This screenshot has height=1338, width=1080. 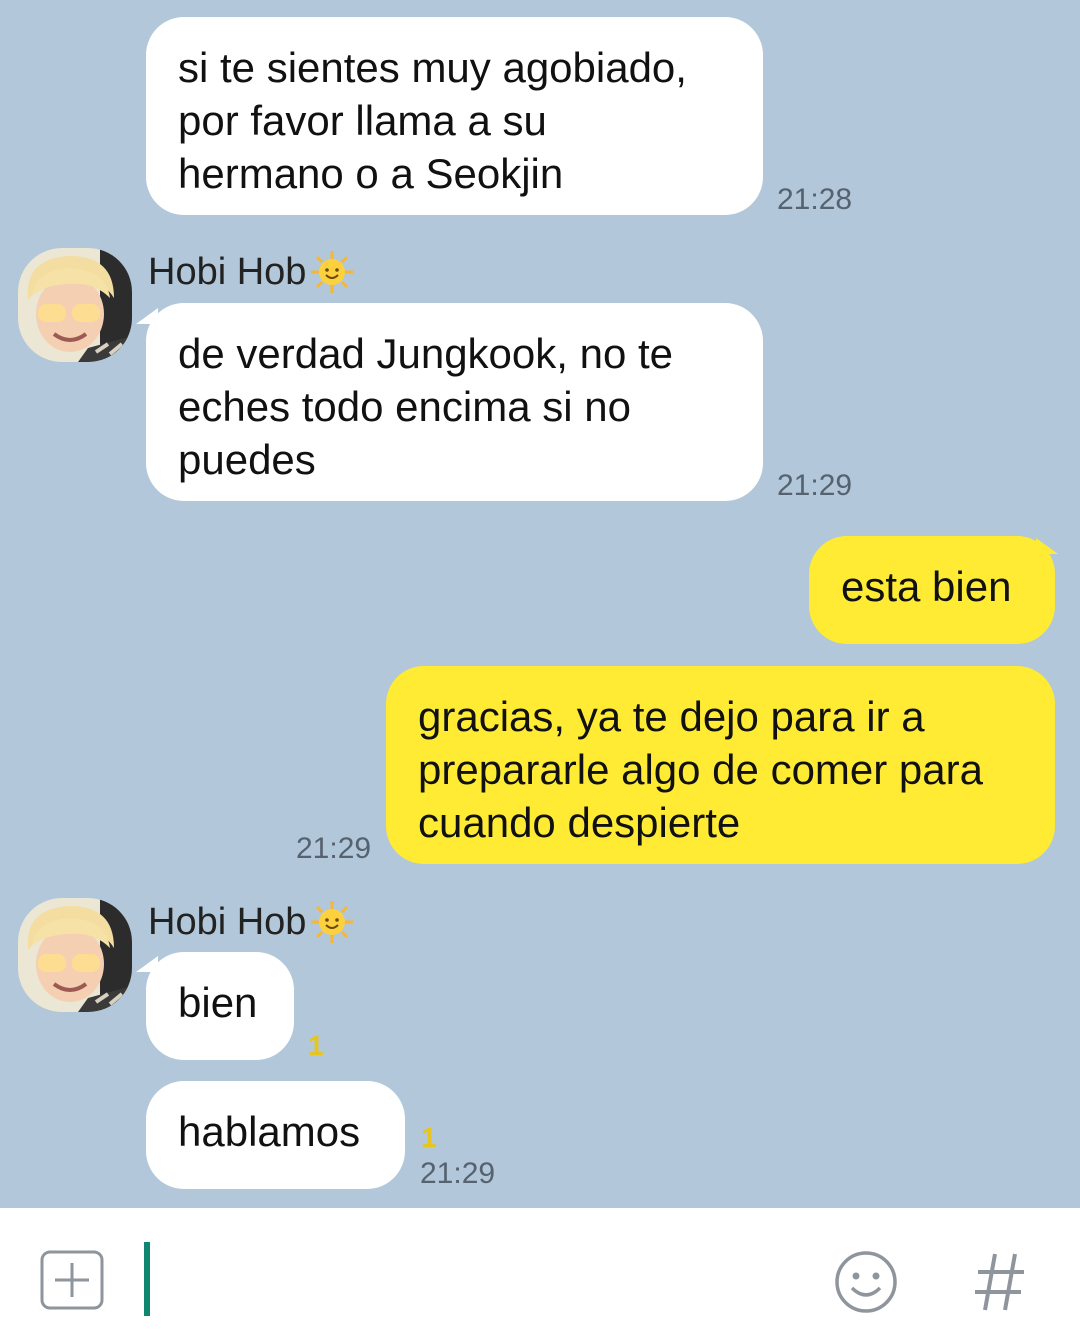 I want to click on text-cursor, so click(x=147, y=1279).